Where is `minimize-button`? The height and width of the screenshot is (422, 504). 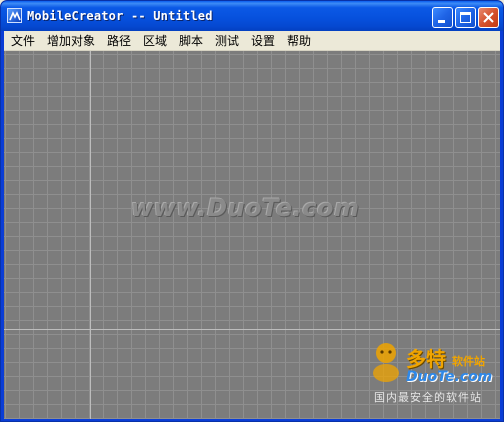 minimize-button is located at coordinates (442, 17).